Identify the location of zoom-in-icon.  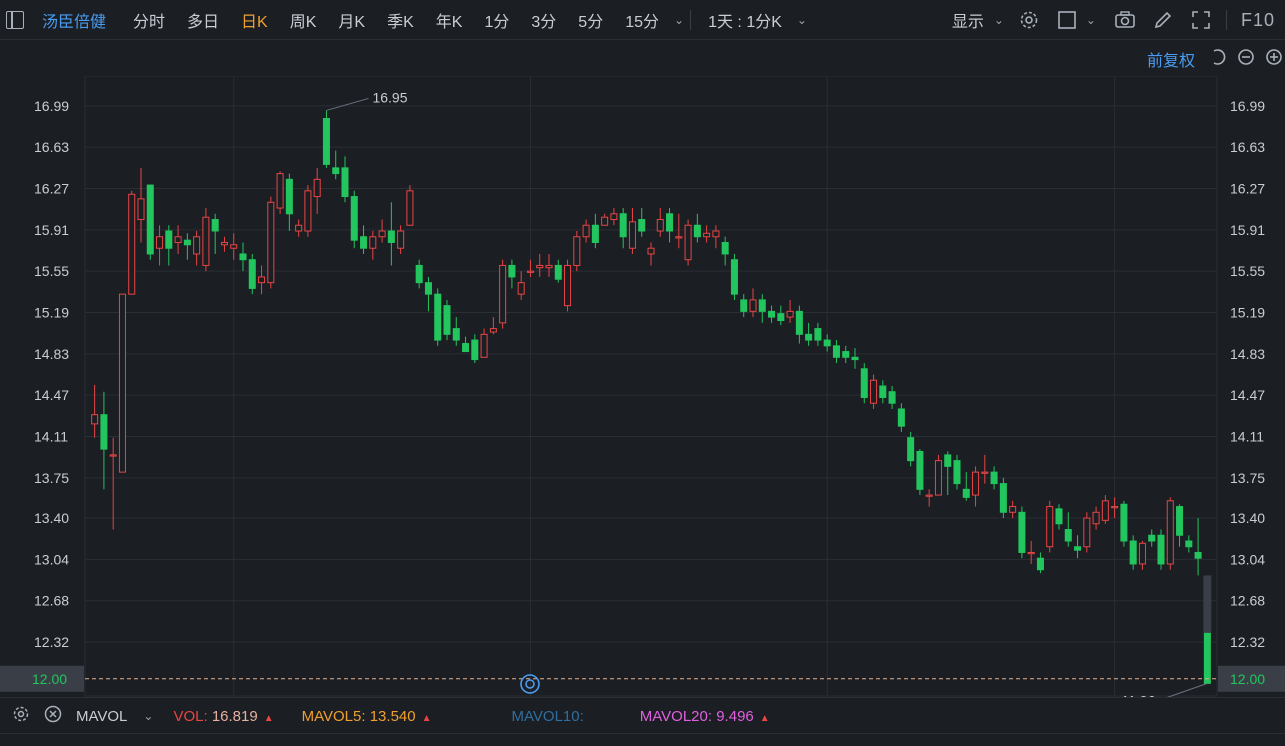
(1274, 59).